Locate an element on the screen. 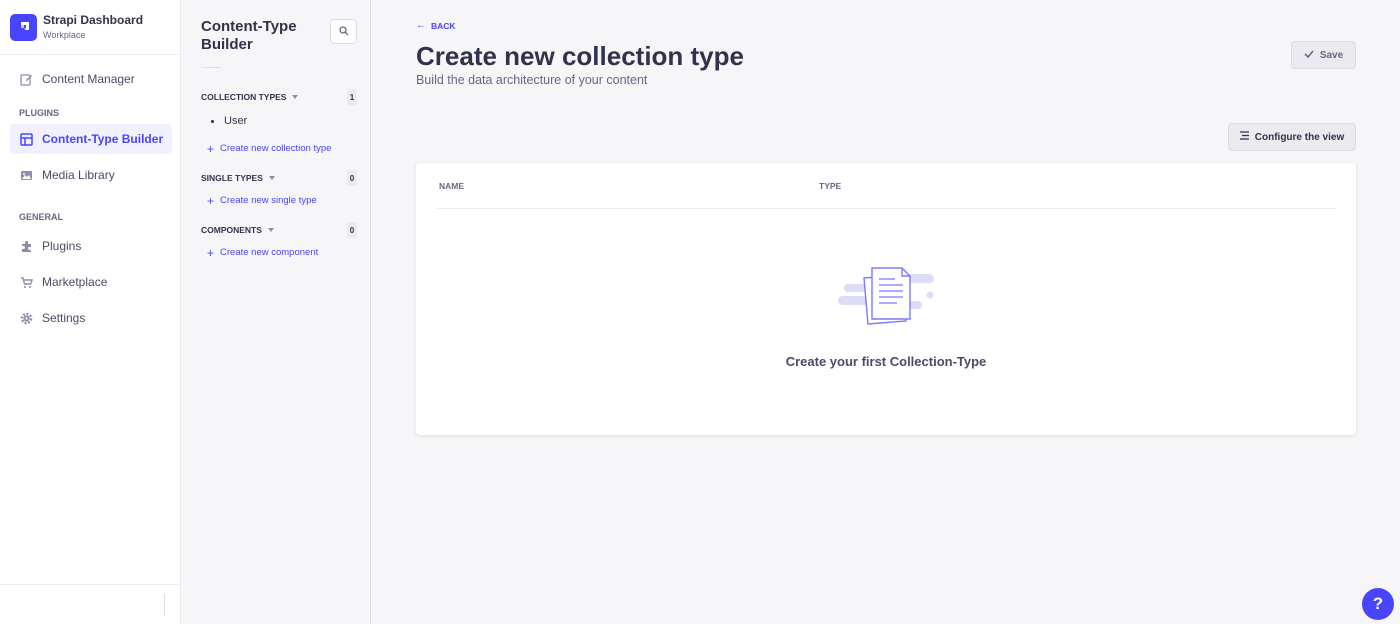 Image resolution: width=1400 pixels, height=624 pixels. save-button: Save is located at coordinates (1323, 55).